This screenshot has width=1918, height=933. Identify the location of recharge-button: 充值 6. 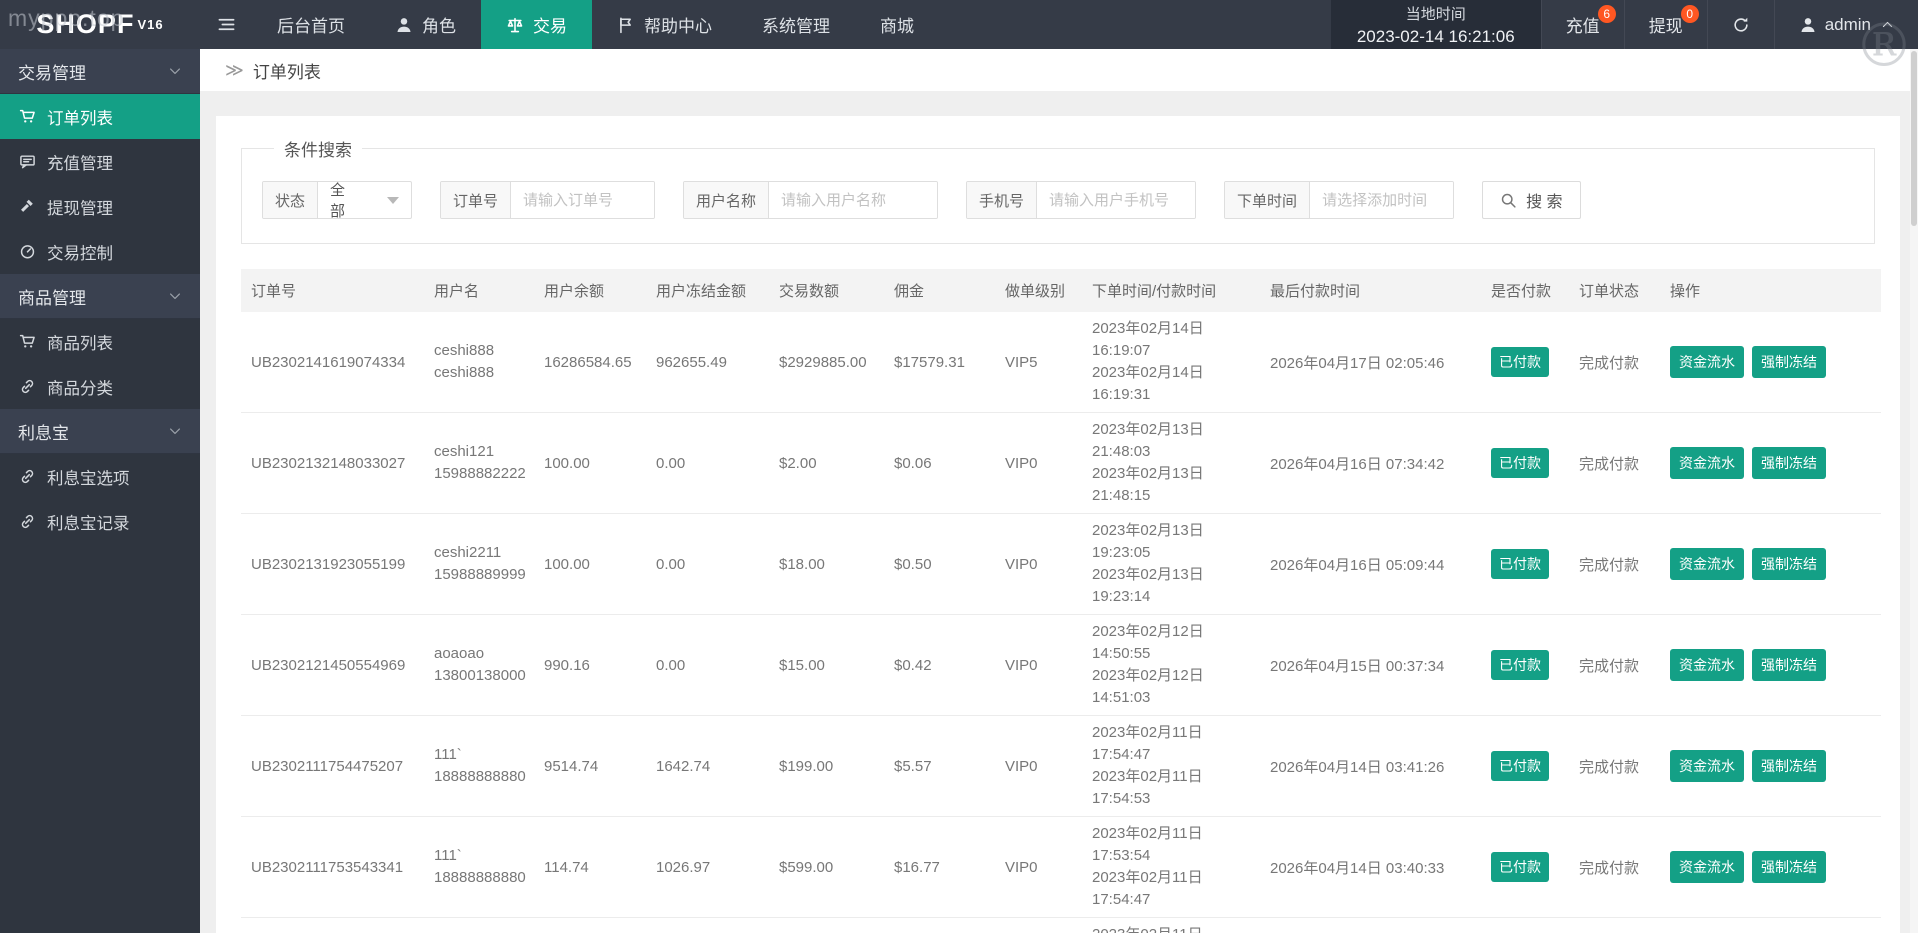
(1582, 24).